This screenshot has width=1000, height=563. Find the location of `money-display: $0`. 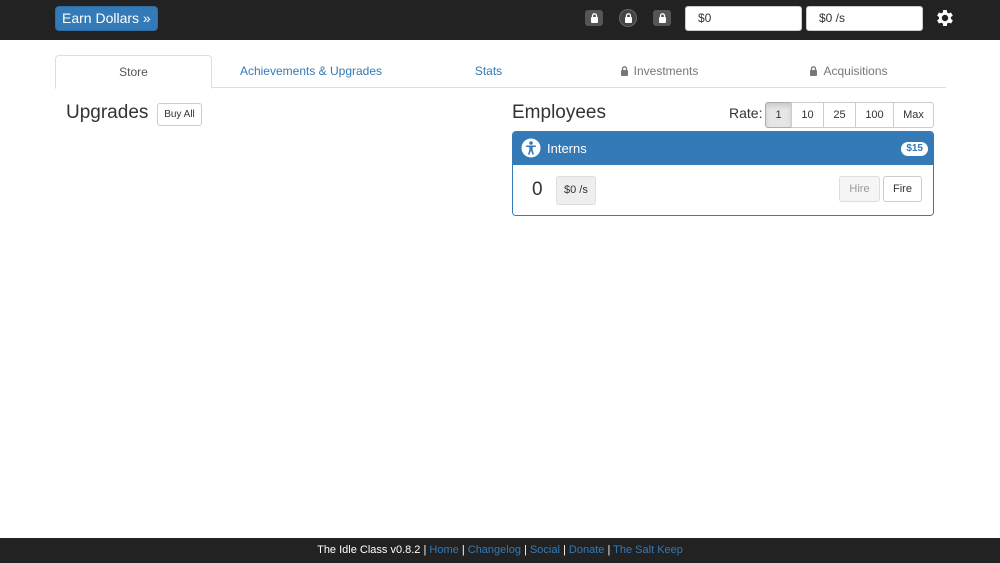

money-display: $0 is located at coordinates (743, 18).